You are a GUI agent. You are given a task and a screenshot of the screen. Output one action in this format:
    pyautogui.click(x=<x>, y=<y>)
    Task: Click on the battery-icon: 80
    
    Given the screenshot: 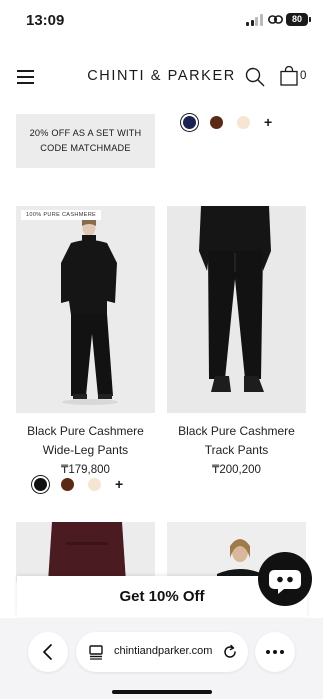 What is the action you would take?
    pyautogui.click(x=297, y=19)
    